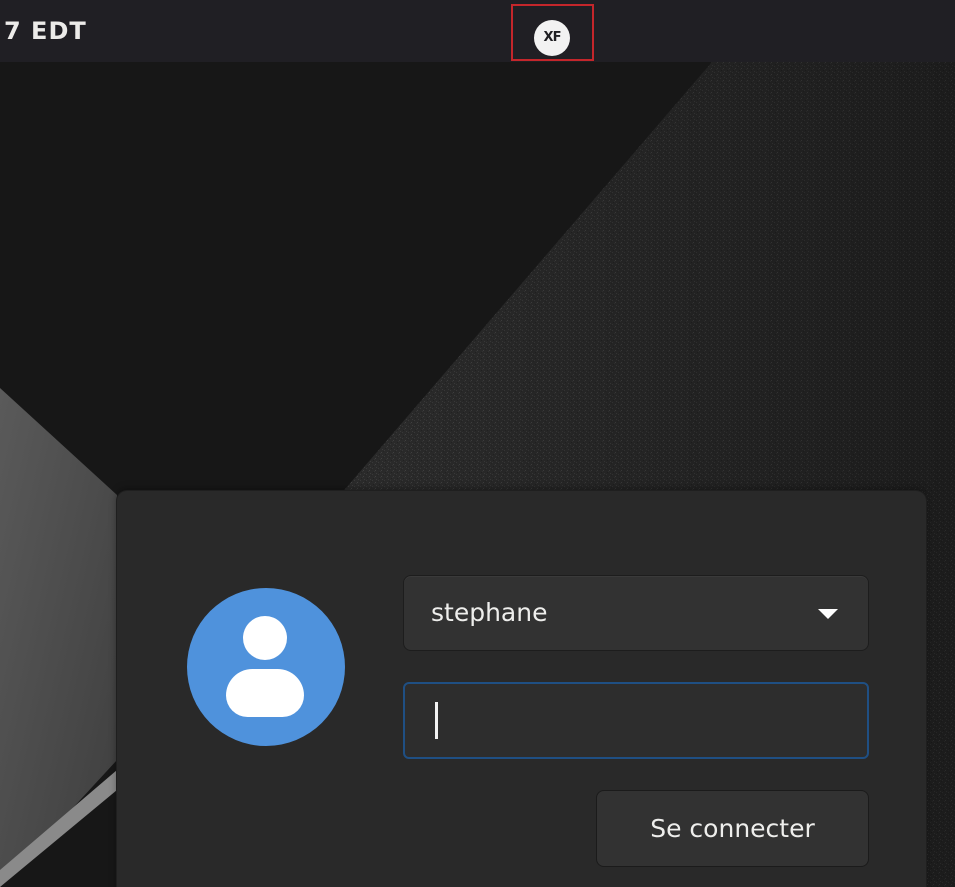 This screenshot has height=887, width=955. Describe the element at coordinates (436, 720) in the screenshot. I see `text-caret` at that location.